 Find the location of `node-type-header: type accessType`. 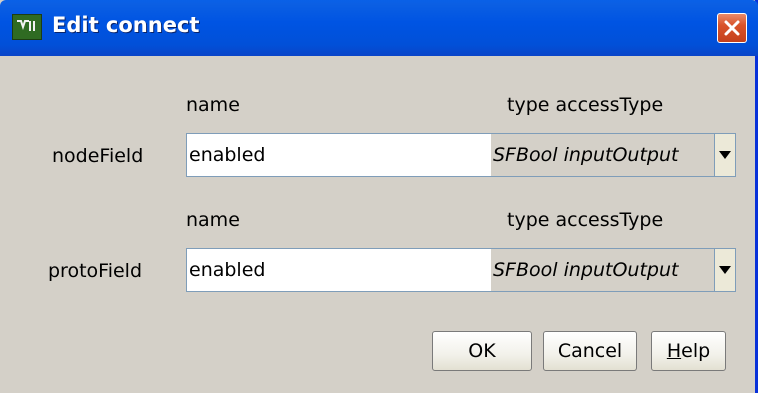

node-type-header: type accessType is located at coordinates (585, 105).